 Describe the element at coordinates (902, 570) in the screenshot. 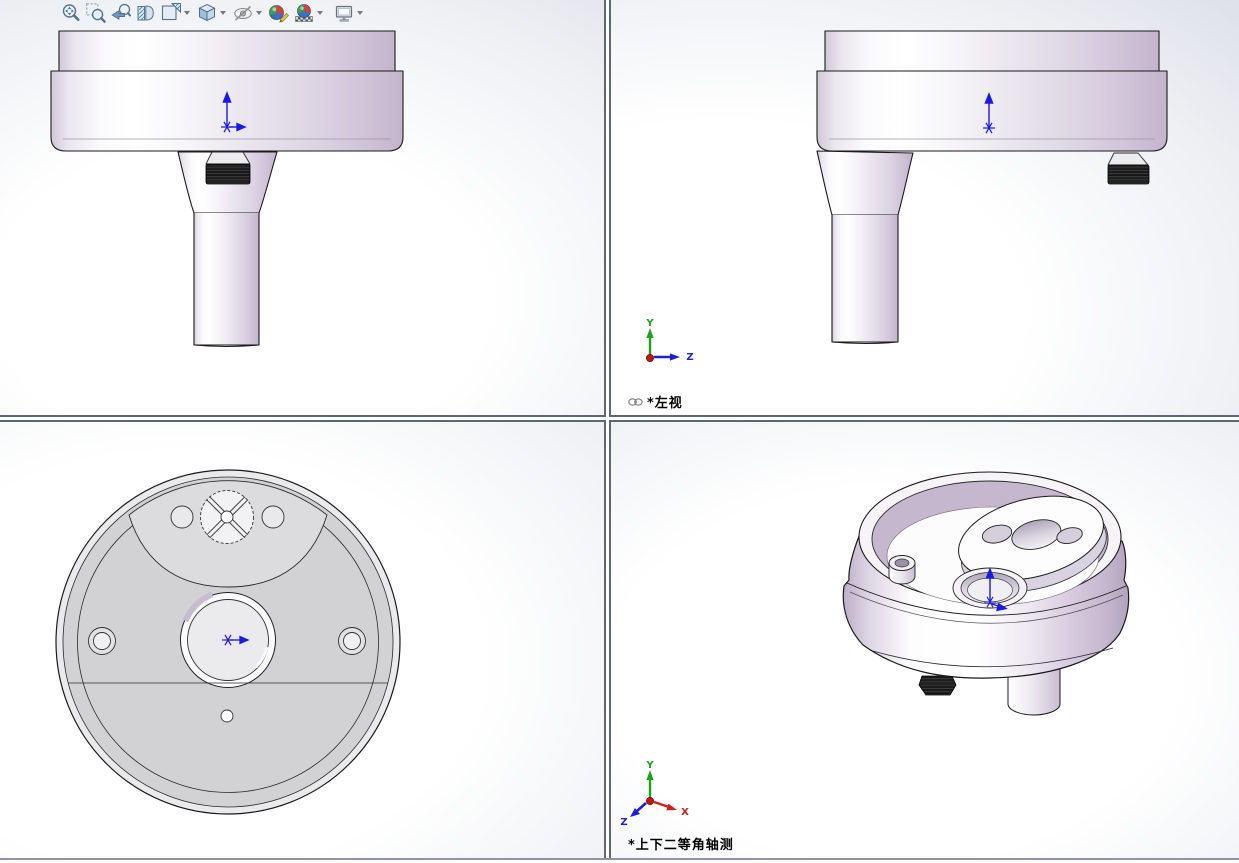

I see `part-tube-boss` at that location.